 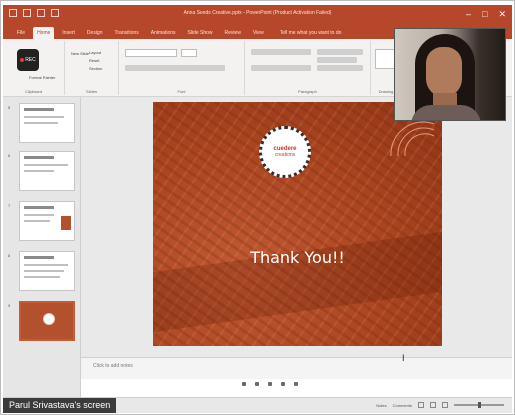 I want to click on company-logo: cuedere creations, so click(x=285, y=152).